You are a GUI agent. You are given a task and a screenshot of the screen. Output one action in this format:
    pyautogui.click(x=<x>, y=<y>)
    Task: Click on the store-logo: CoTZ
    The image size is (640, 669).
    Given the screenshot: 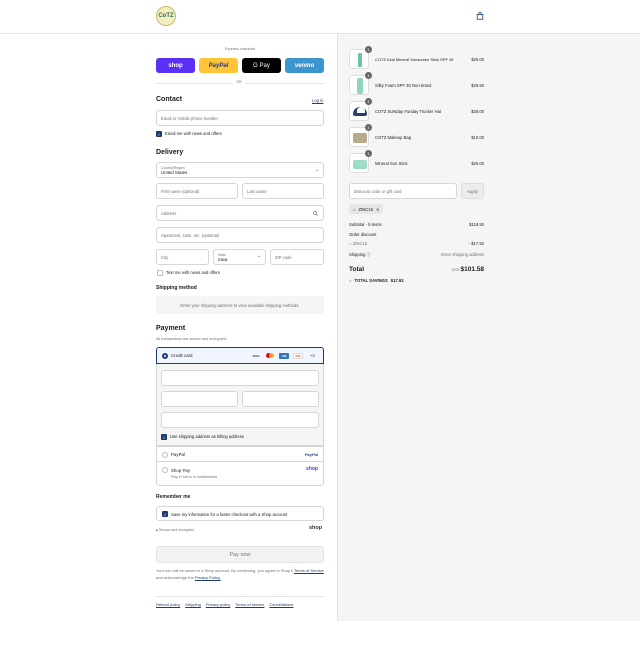 What is the action you would take?
    pyautogui.click(x=166, y=16)
    